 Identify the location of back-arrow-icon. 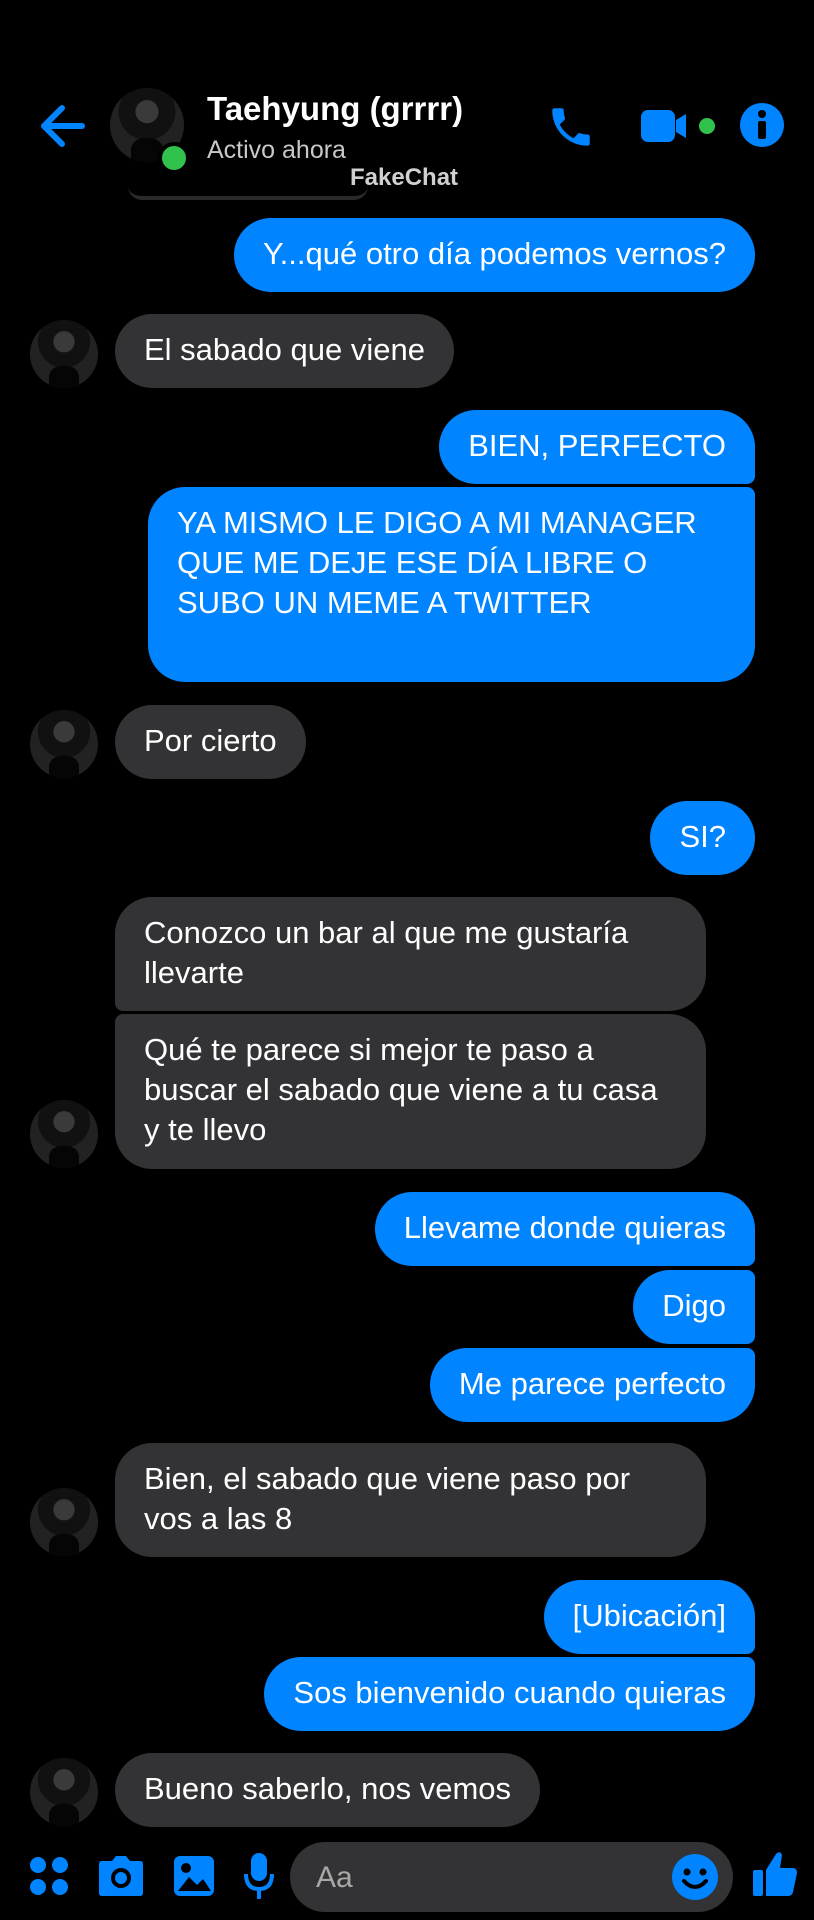
(62, 126).